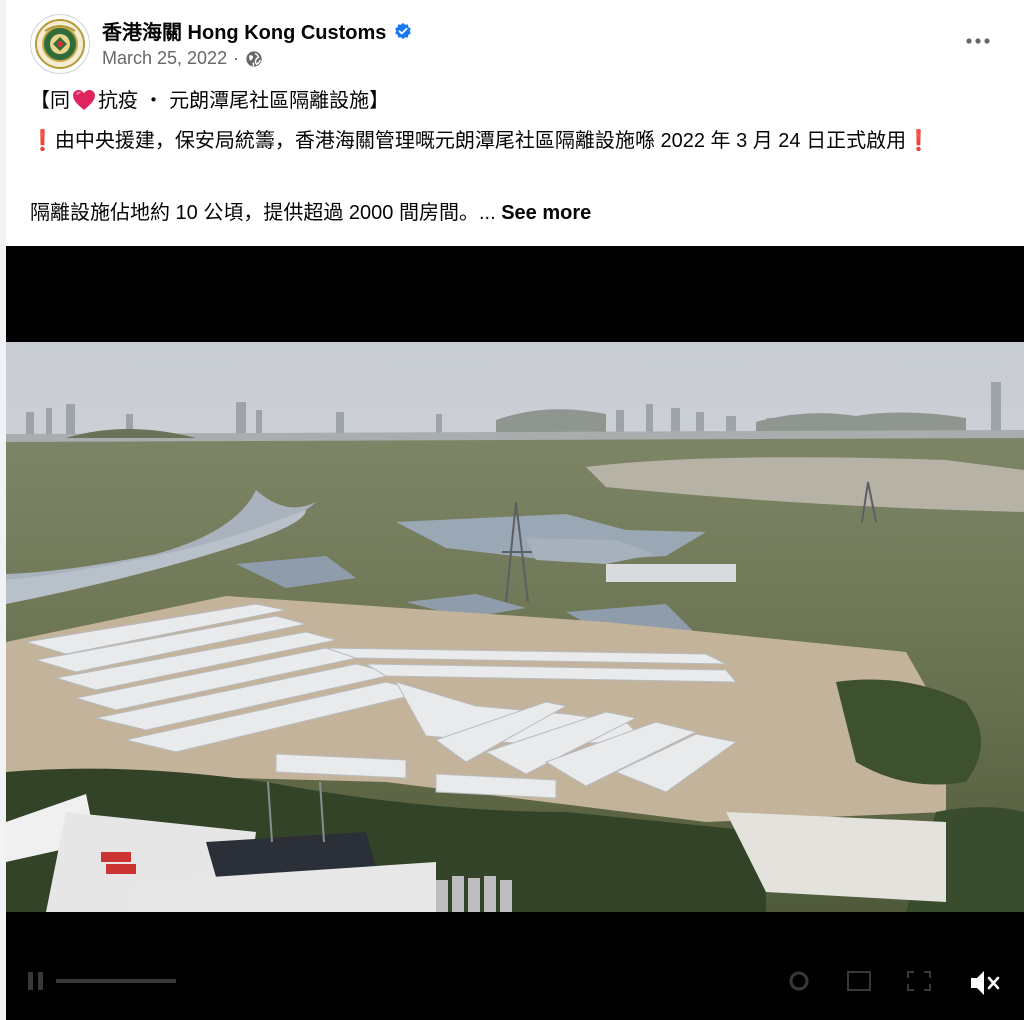  I want to click on page-name-row: 香港海關 Hong Kong Customs, so click(257, 30).